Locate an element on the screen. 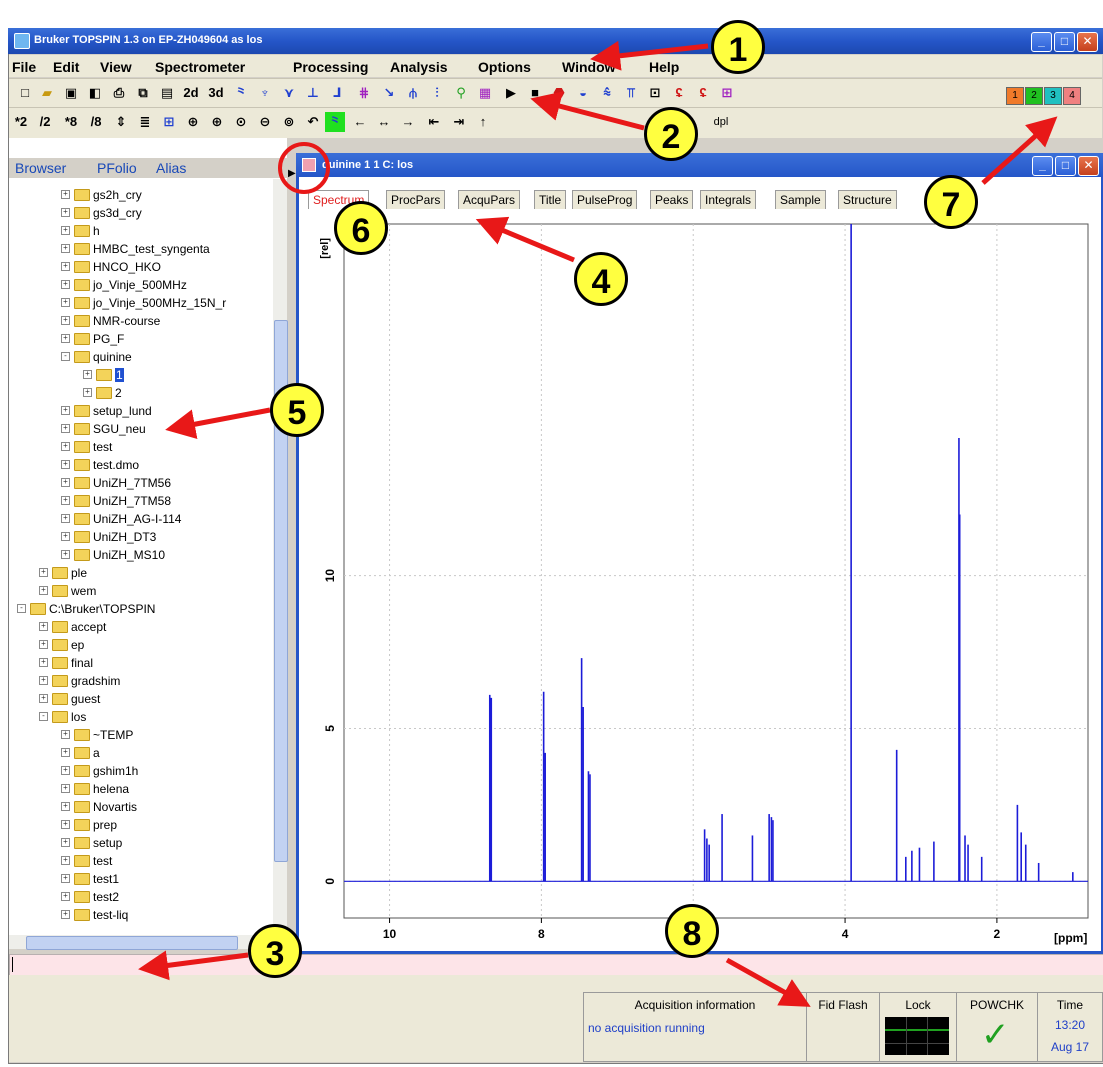 This screenshot has width=1103, height=1067. callout-3: 3 is located at coordinates (275, 951).